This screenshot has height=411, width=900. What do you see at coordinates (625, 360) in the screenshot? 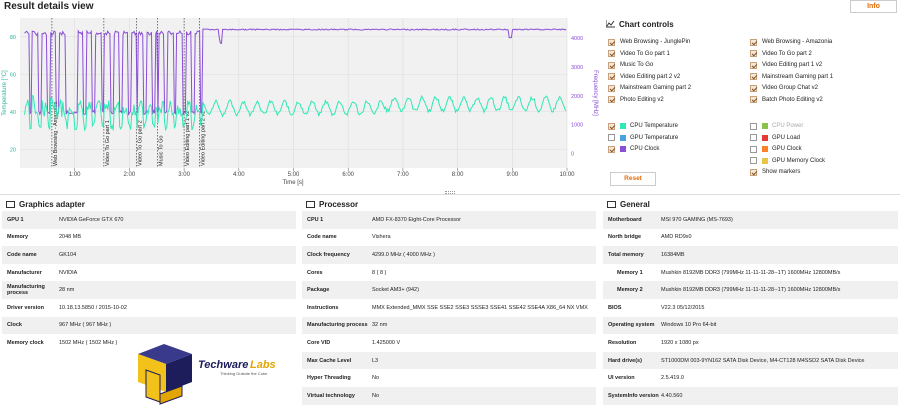
I see `info-key: Hard drive(s)` at bounding box center [625, 360].